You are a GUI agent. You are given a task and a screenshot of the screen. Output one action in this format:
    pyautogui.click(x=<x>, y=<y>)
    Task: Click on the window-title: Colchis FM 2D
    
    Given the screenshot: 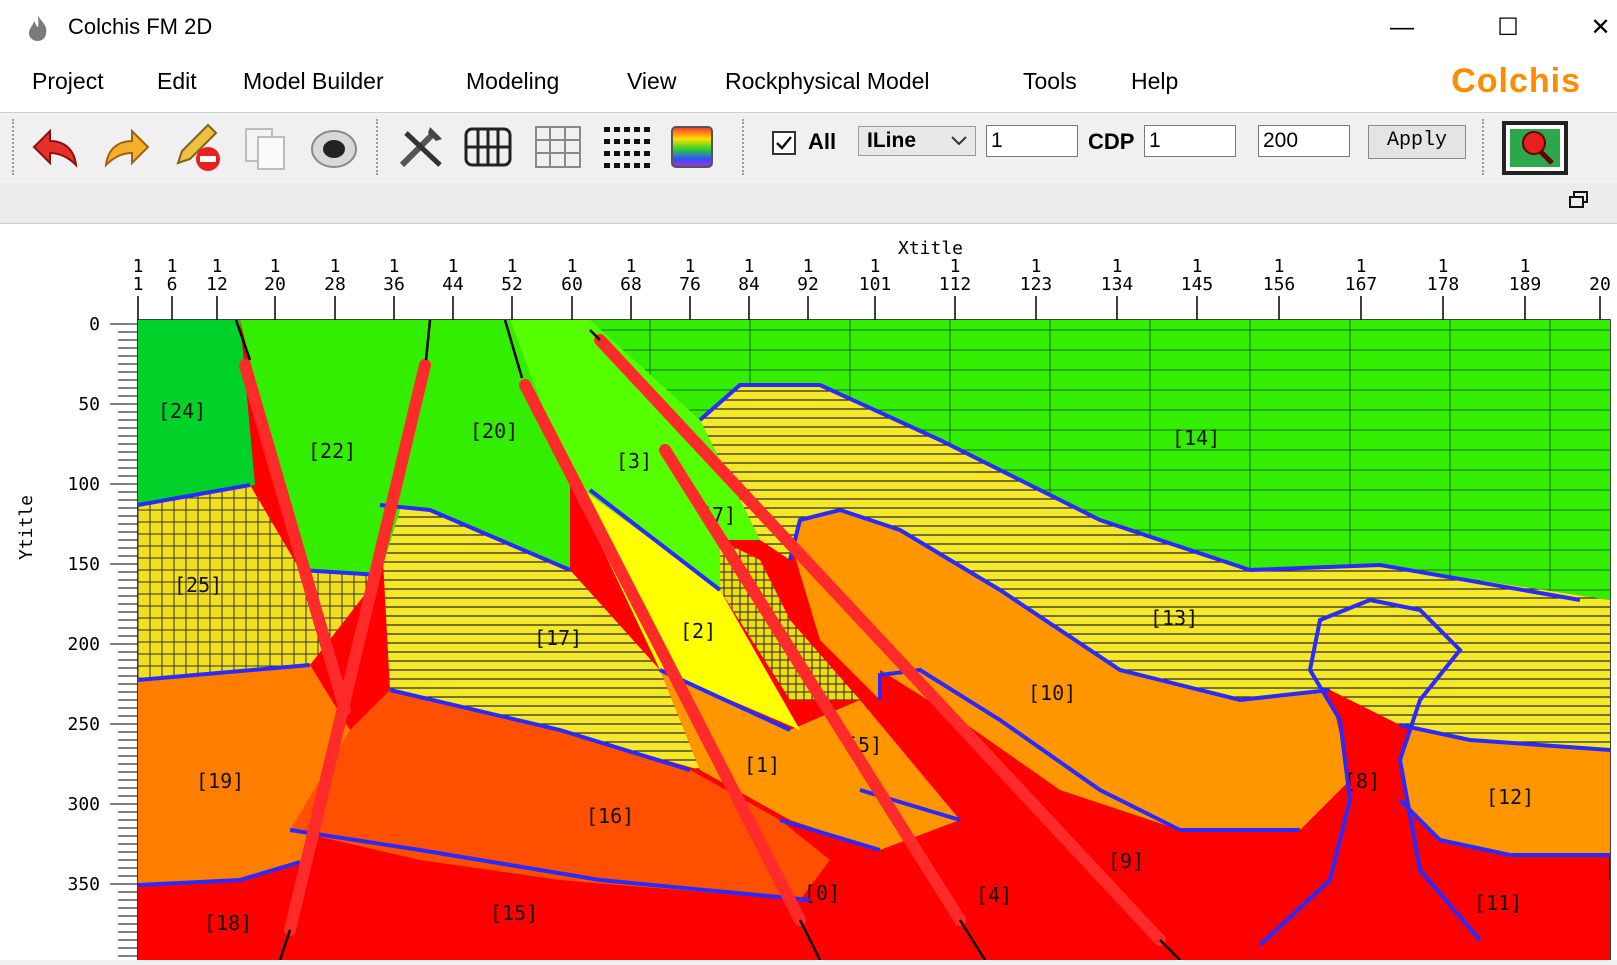 What is the action you would take?
    pyautogui.click(x=140, y=26)
    